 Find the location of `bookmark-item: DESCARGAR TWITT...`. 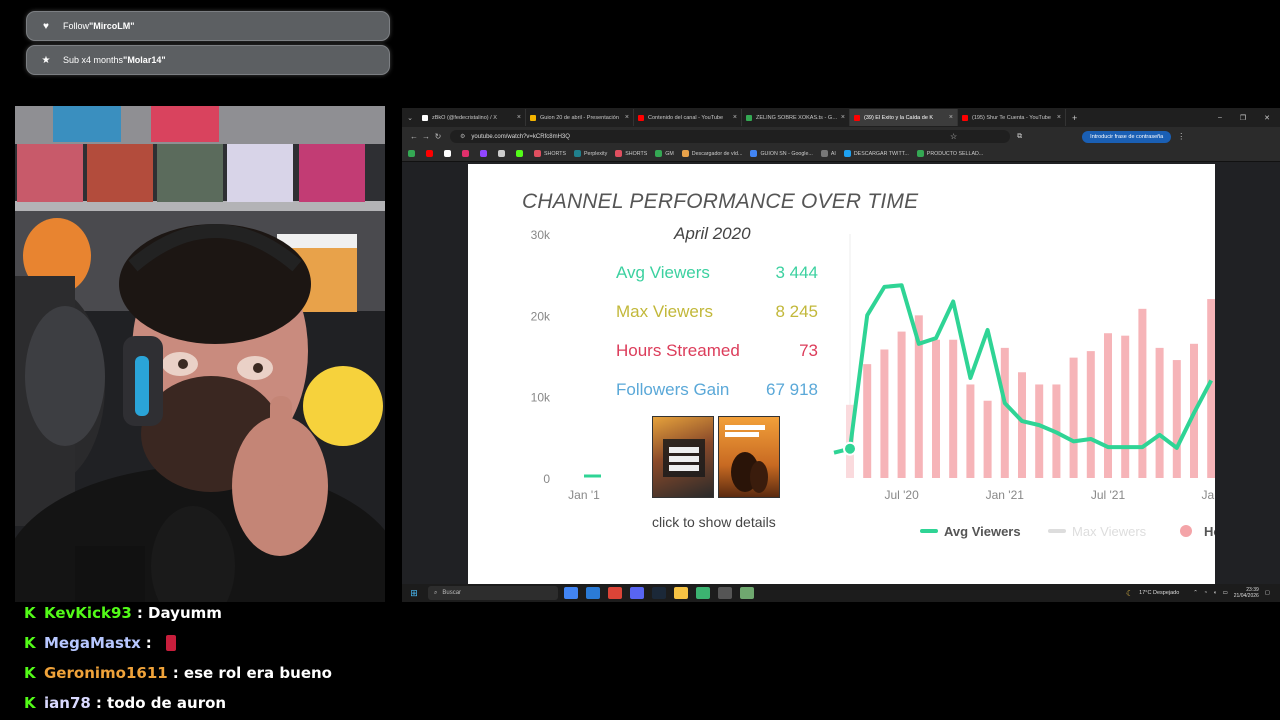

bookmark-item: DESCARGAR TWITT... is located at coordinates (876, 153).